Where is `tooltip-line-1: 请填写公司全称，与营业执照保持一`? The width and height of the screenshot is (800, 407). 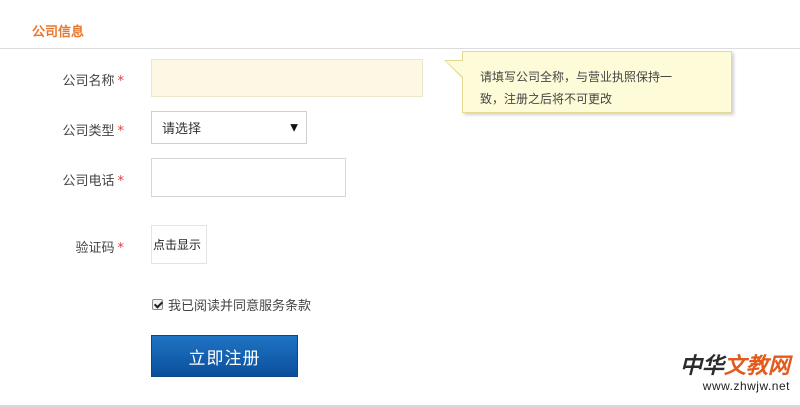 tooltip-line-1: 请填写公司全称，与营业执照保持一 is located at coordinates (576, 77).